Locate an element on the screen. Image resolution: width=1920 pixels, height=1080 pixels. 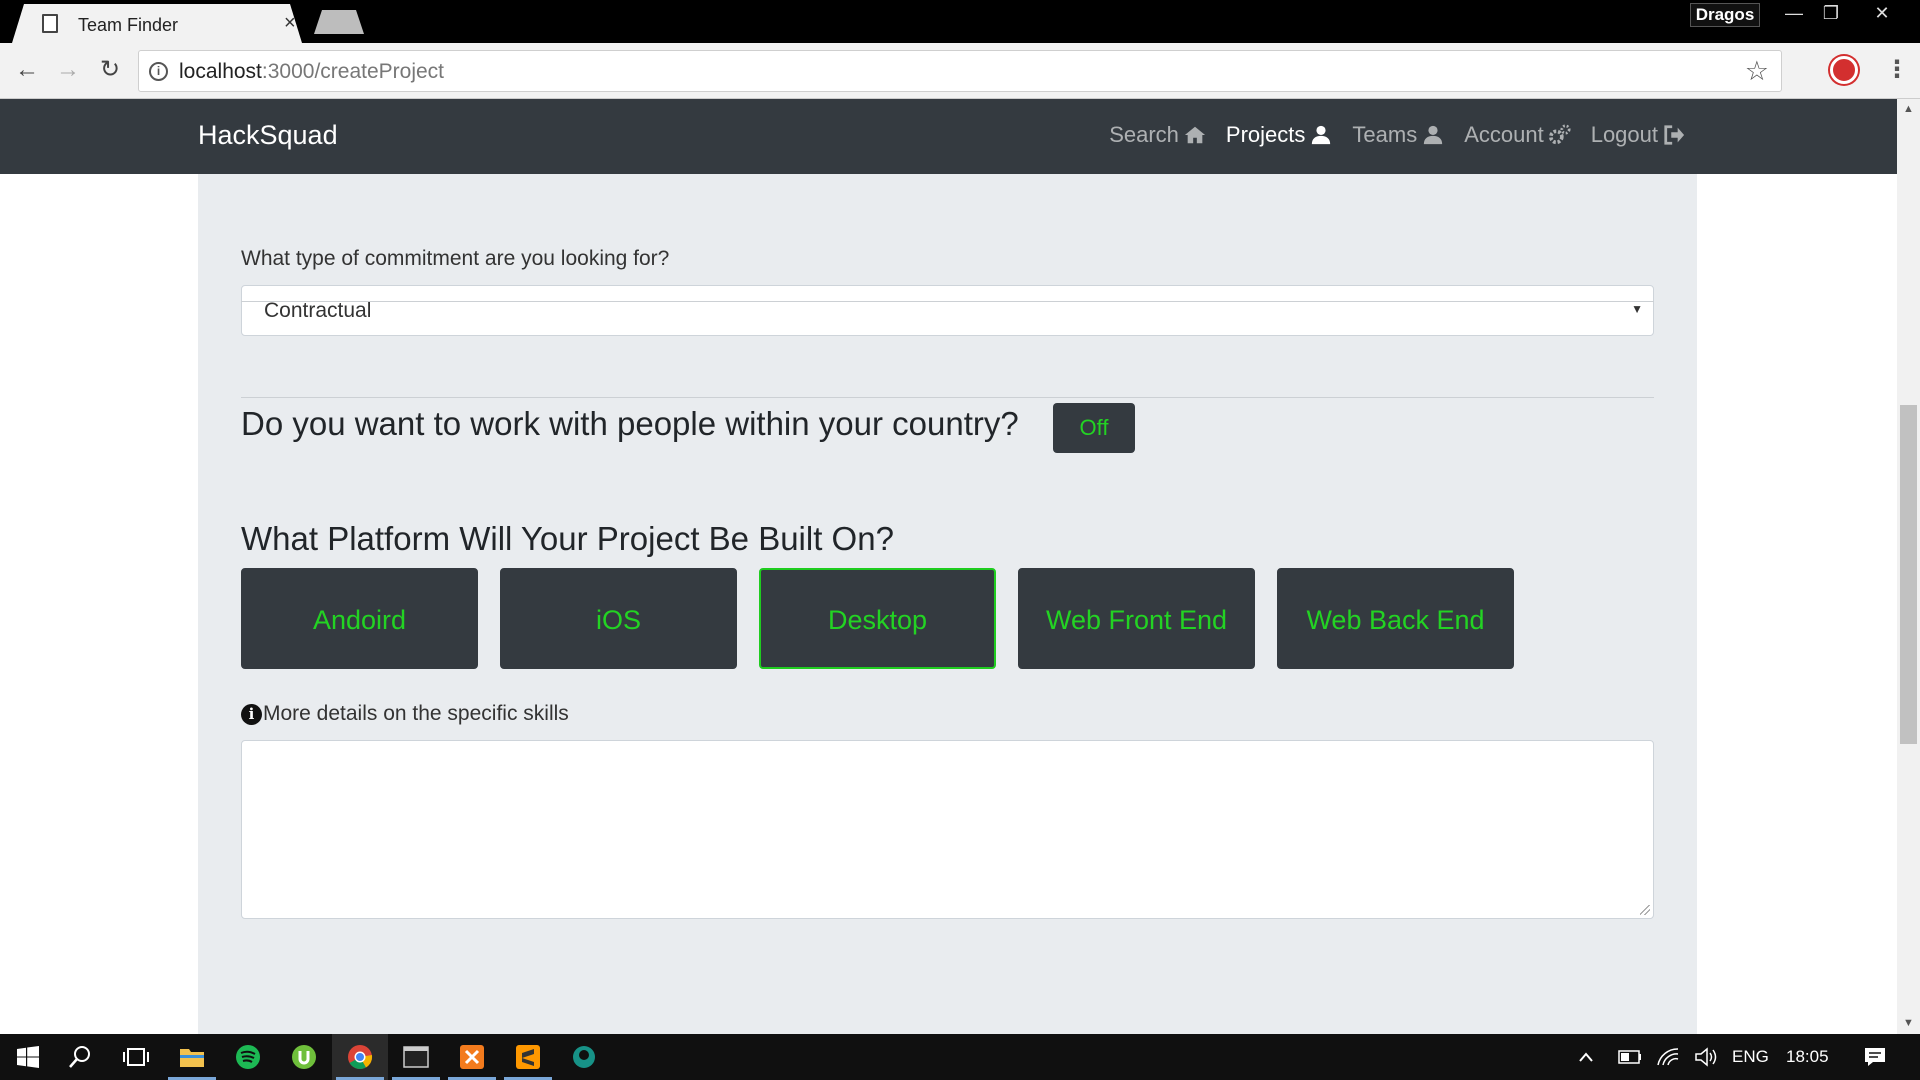
nav-teams-label: Teams is located at coordinates (1385, 134).